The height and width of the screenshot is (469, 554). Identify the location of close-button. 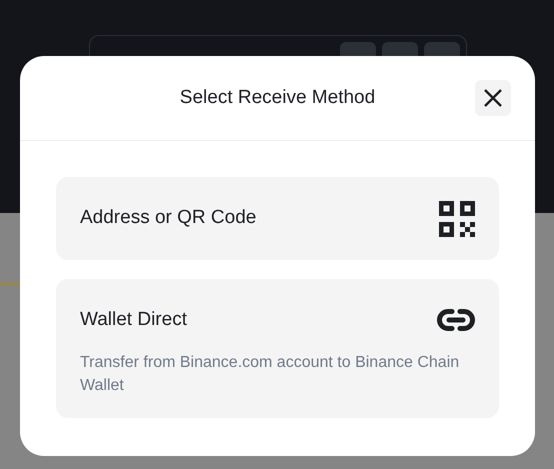
(493, 98).